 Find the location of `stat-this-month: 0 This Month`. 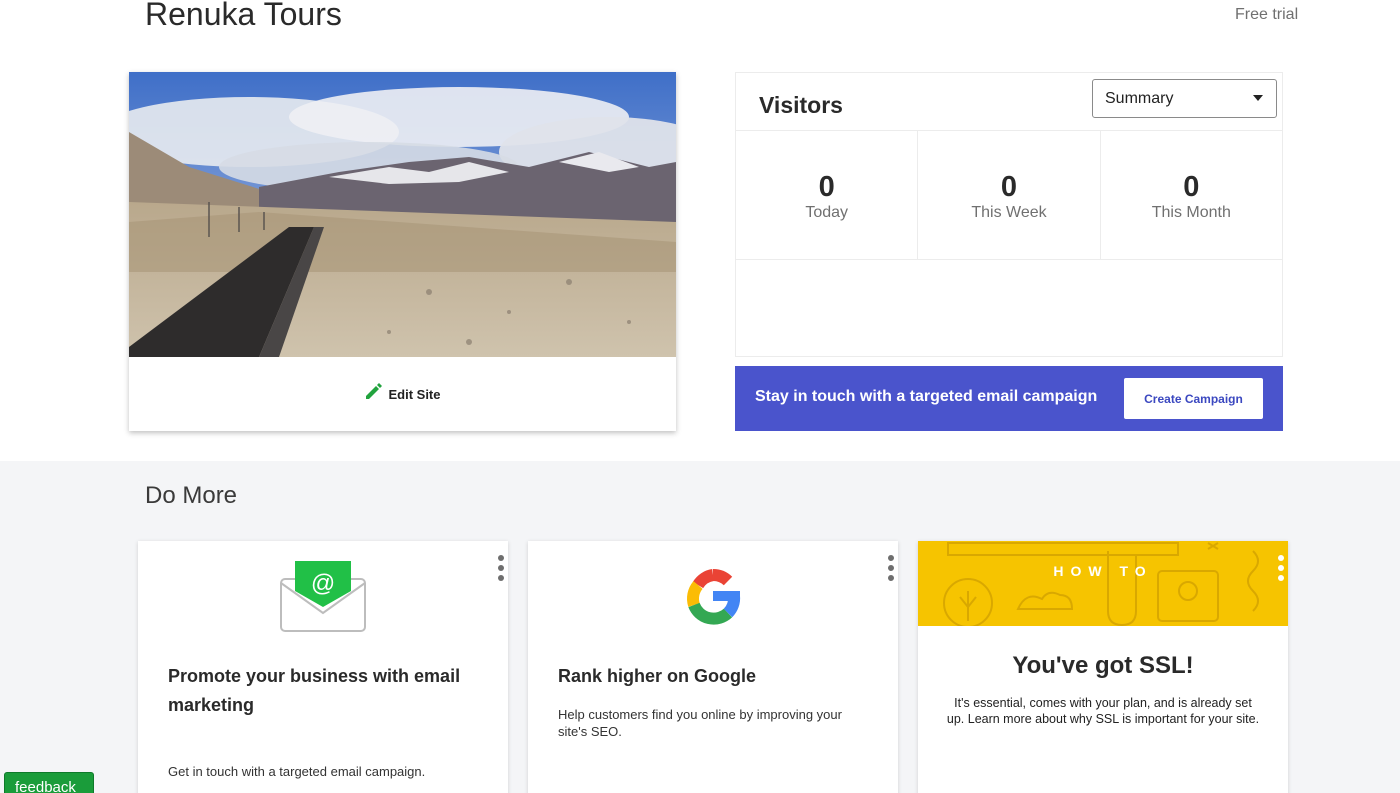

stat-this-month: 0 This Month is located at coordinates (1191, 195).